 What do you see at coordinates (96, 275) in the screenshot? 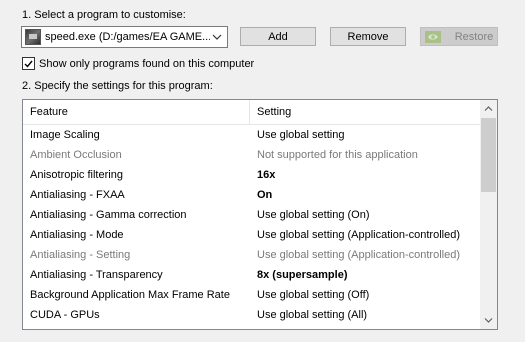
I see `feature-cell: Antialiasing - Transparency` at bounding box center [96, 275].